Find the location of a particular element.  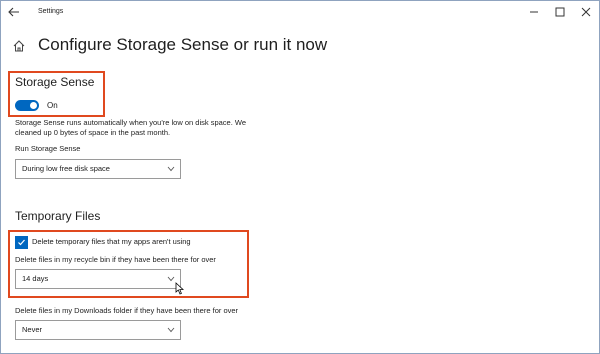

run-storage-sense-dropdown: During low free disk space is located at coordinates (98, 169).